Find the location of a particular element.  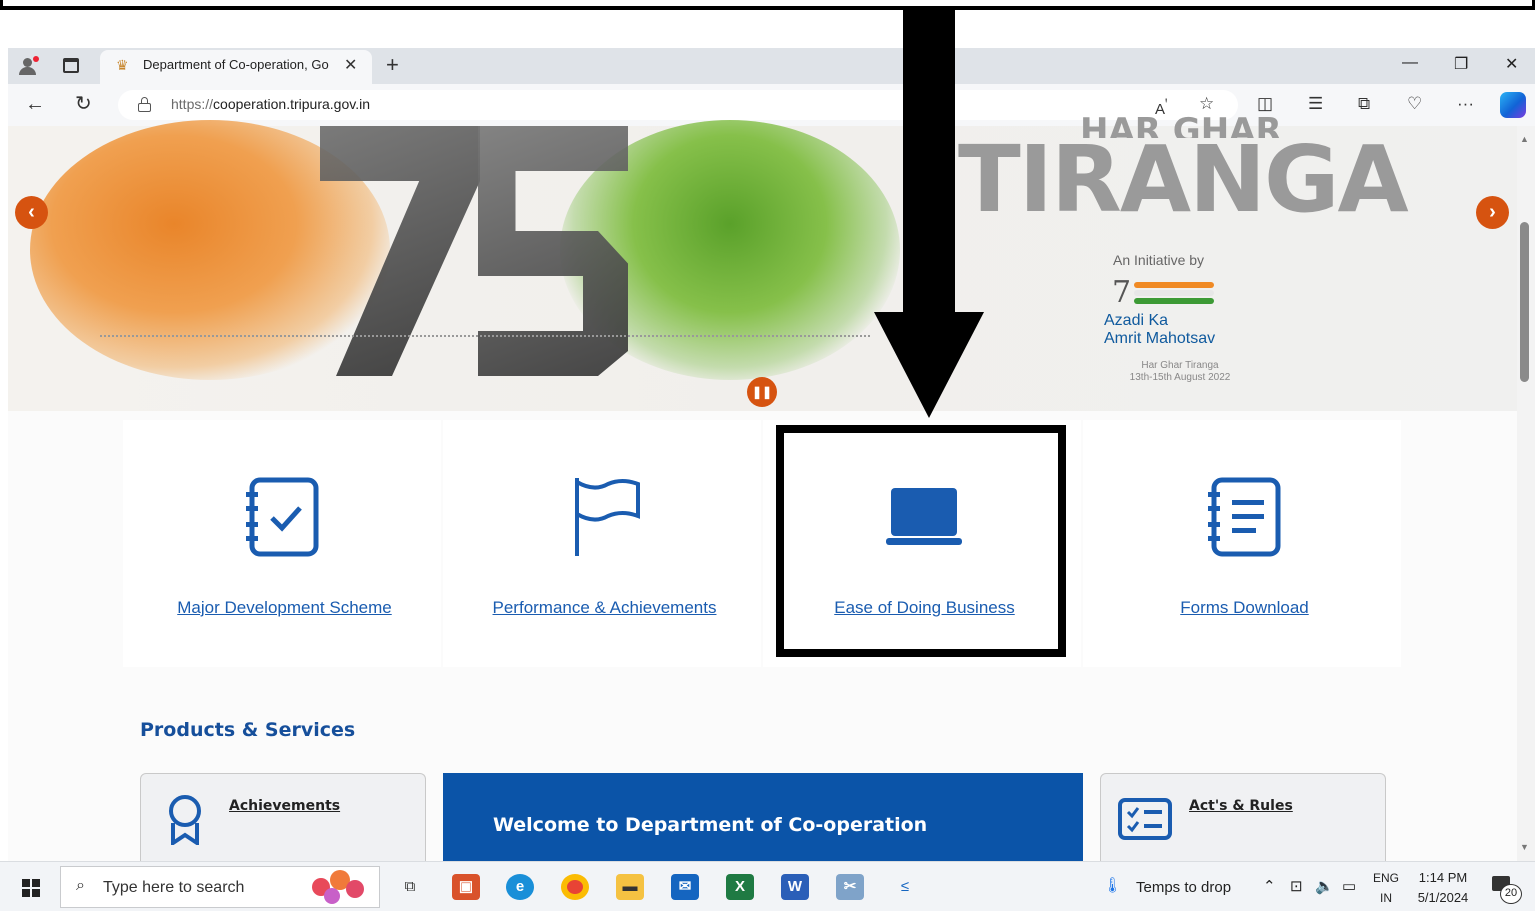

emblem-favicon-icon: ♛ is located at coordinates (122, 65).